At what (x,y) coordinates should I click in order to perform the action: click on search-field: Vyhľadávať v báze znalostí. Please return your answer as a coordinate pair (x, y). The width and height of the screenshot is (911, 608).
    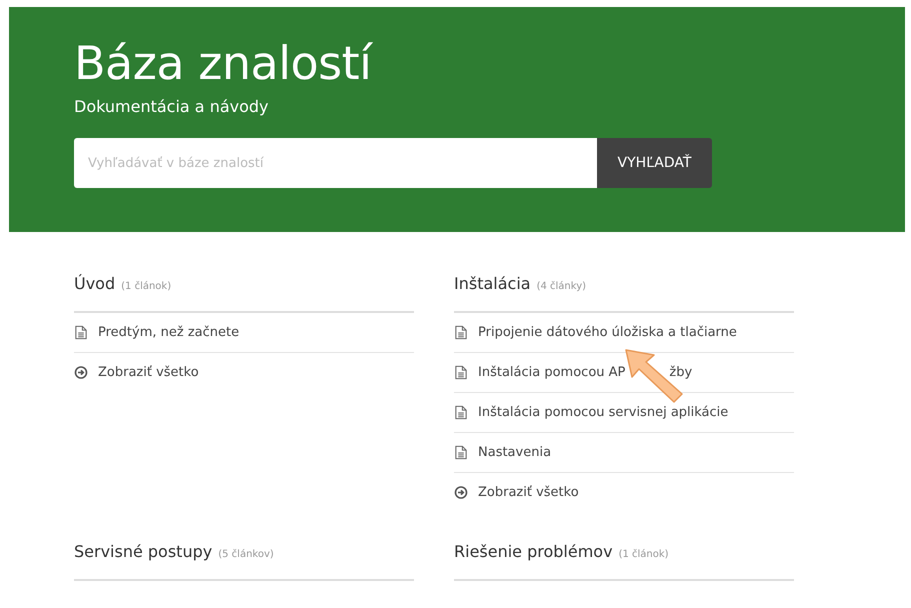
    Looking at the image, I should click on (335, 163).